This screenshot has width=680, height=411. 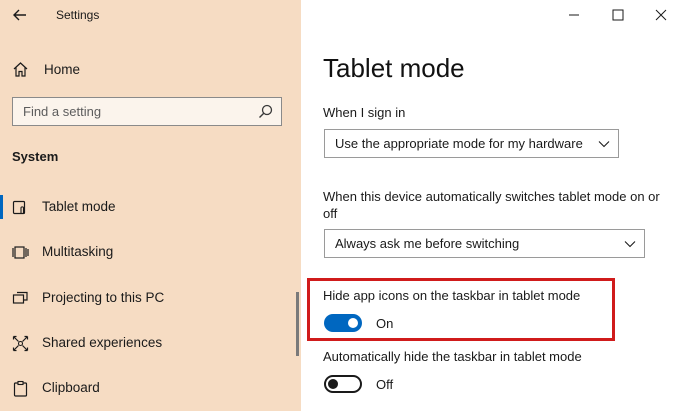 I want to click on hide-icons-state: On, so click(x=385, y=323).